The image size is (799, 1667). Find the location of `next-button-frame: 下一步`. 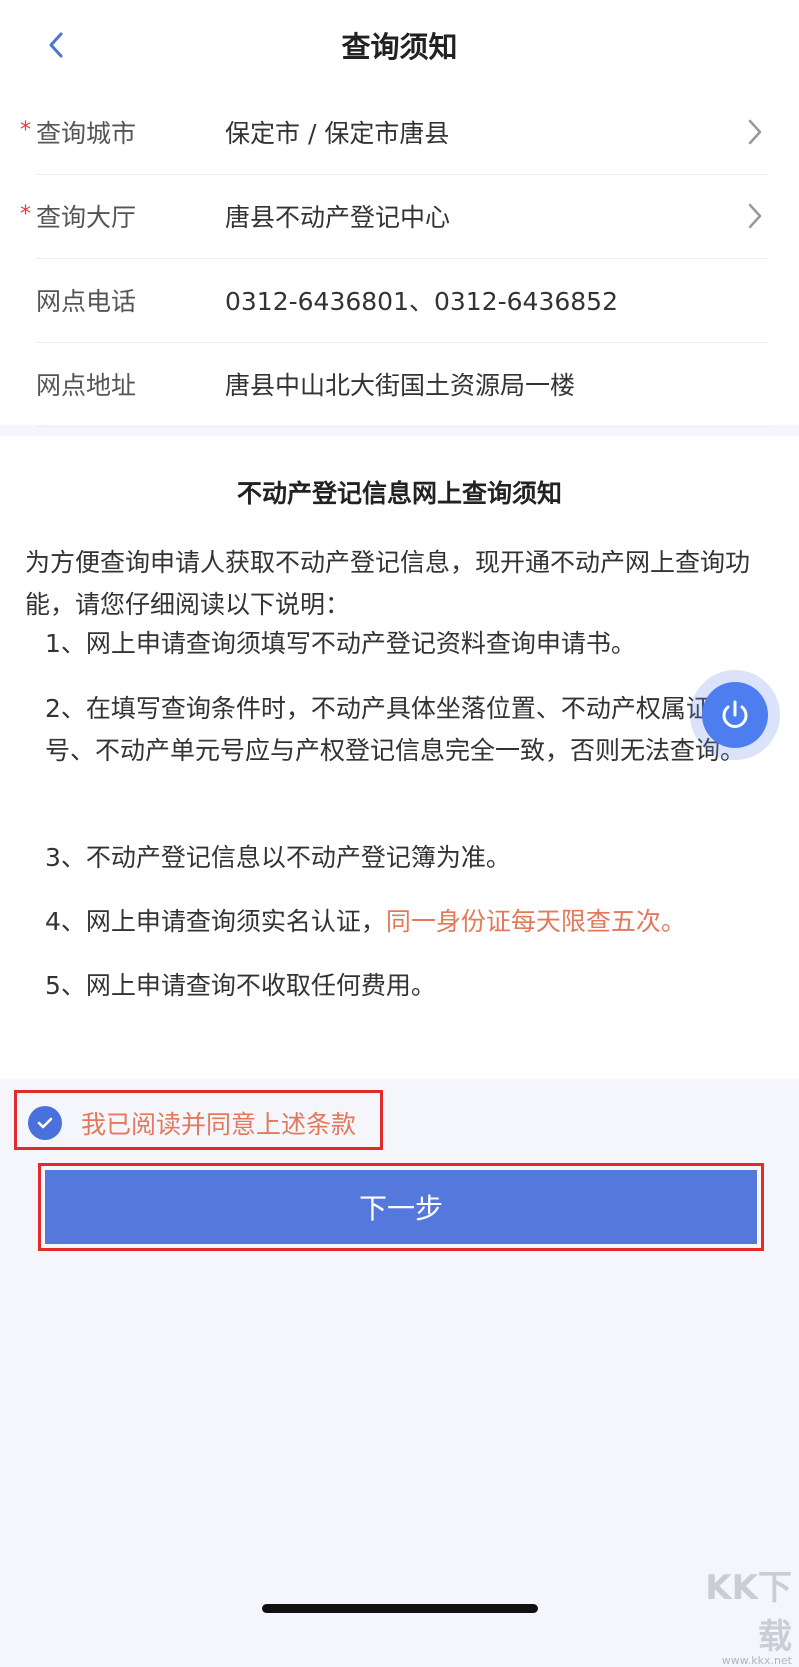

next-button-frame: 下一步 is located at coordinates (401, 1207).